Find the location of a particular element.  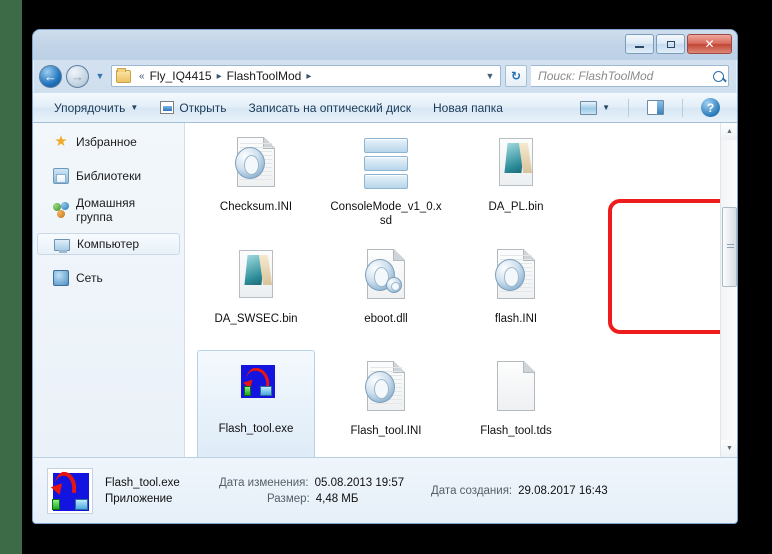

library-icon is located at coordinates (61, 176).